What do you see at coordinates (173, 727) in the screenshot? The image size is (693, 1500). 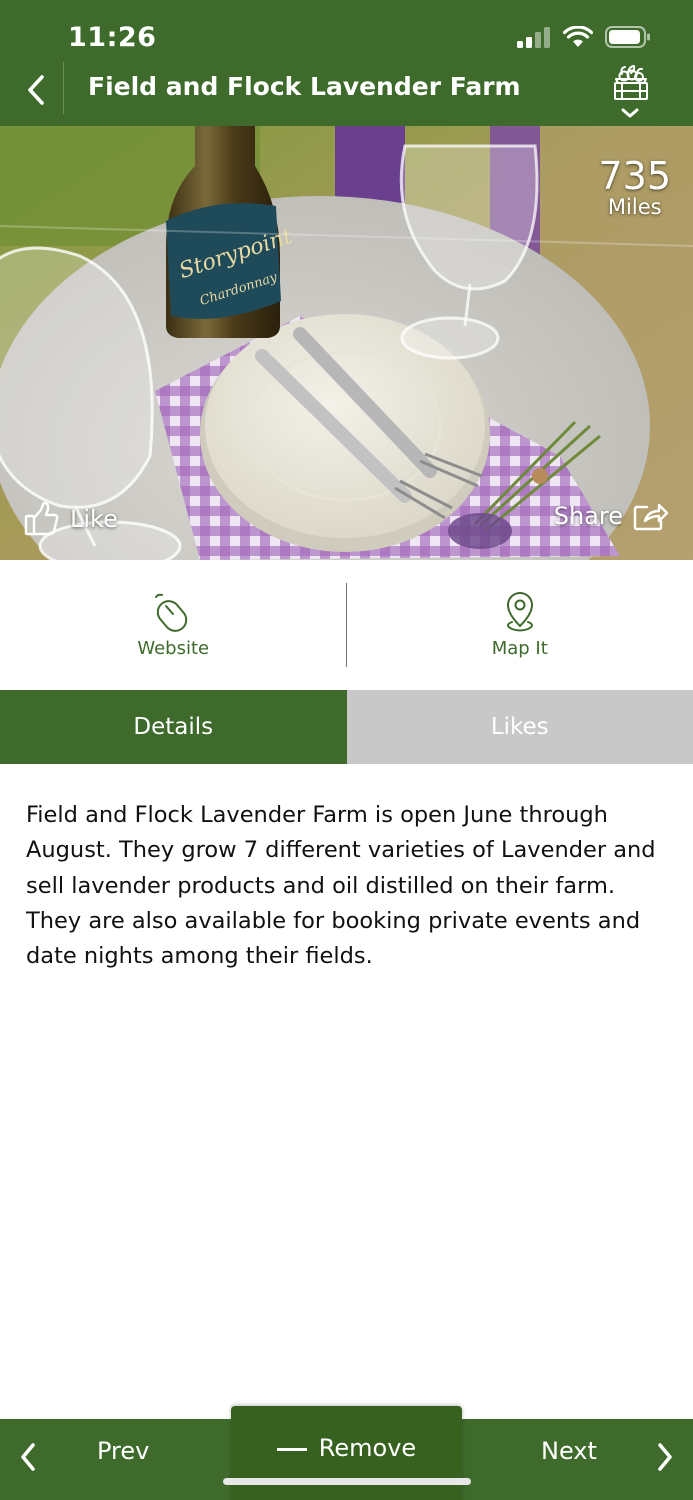 I see `tab-details: Details` at bounding box center [173, 727].